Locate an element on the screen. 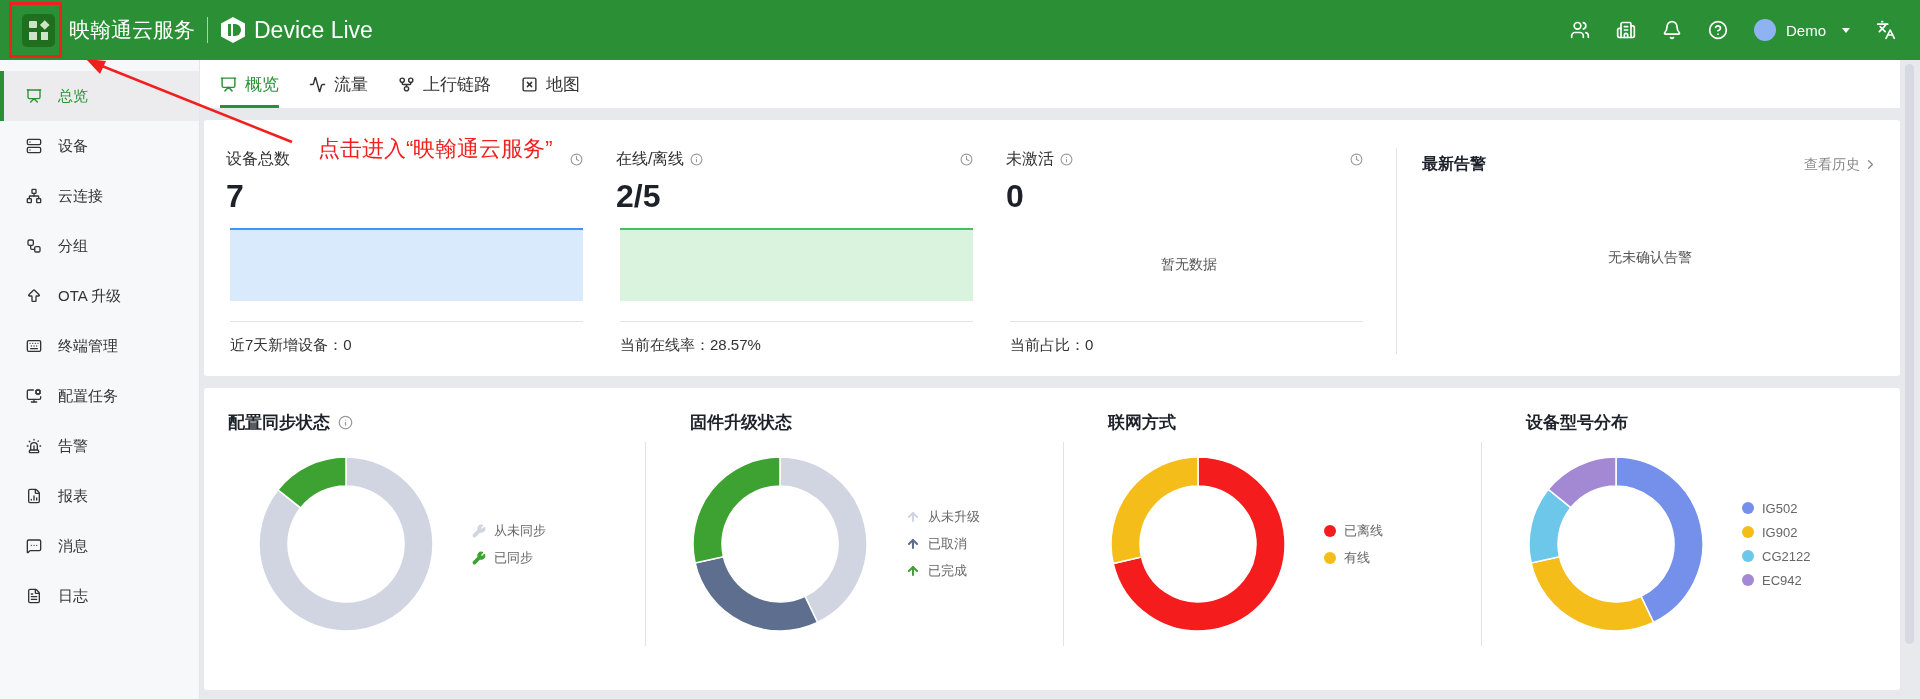 The height and width of the screenshot is (699, 1920). sidebar-item: 总览 is located at coordinates (99, 96).